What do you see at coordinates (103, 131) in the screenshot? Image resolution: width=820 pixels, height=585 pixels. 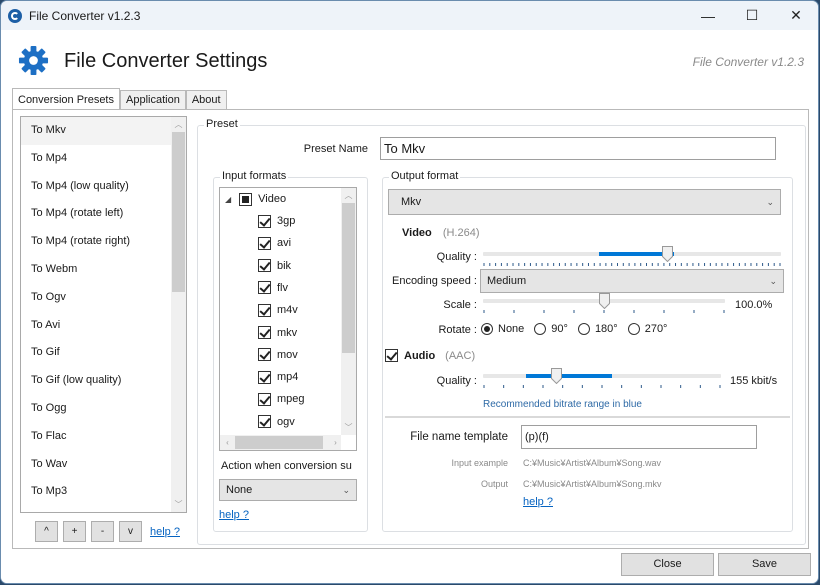 I see `preset-list-item: To Mkv` at bounding box center [103, 131].